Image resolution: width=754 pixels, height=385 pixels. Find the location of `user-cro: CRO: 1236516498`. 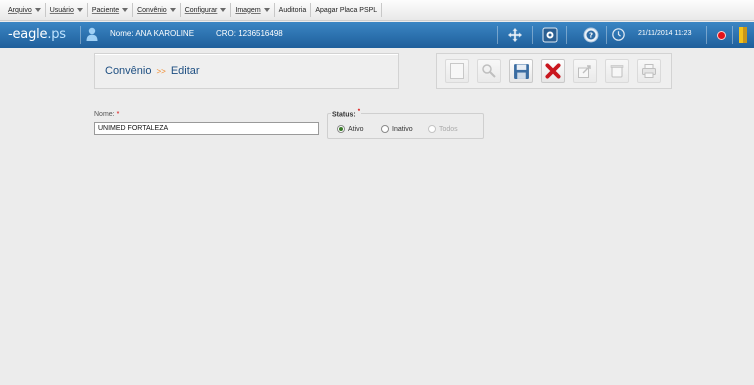

user-cro: CRO: 1236516498 is located at coordinates (249, 33).